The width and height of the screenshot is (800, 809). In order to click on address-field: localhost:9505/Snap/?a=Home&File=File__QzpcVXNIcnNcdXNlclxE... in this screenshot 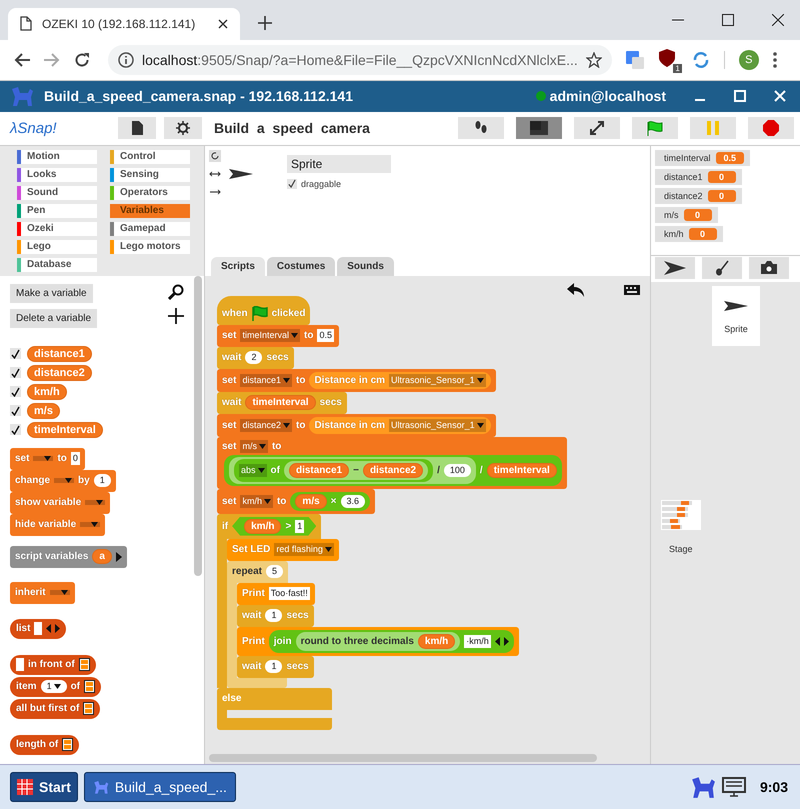, I will do `click(360, 59)`.